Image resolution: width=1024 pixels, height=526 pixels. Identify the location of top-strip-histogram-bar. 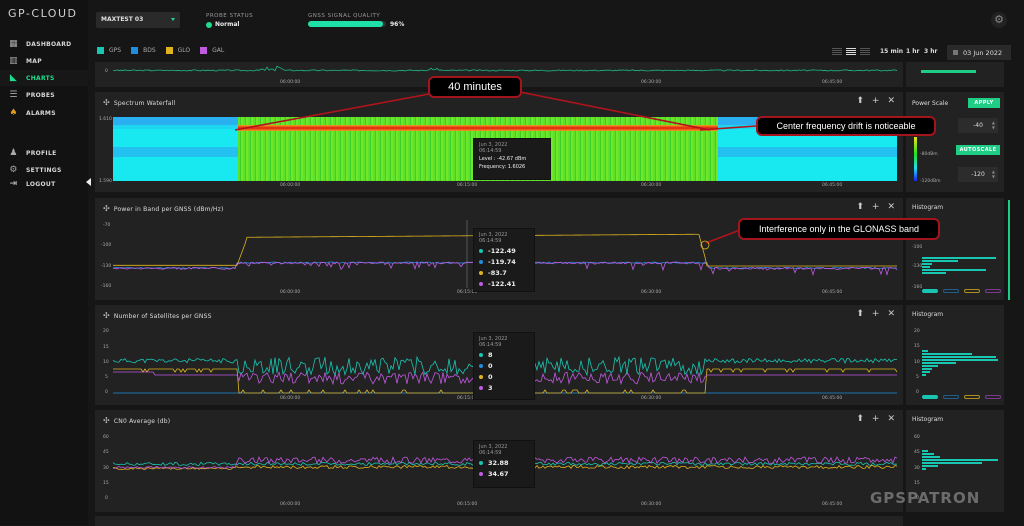
(948, 71).